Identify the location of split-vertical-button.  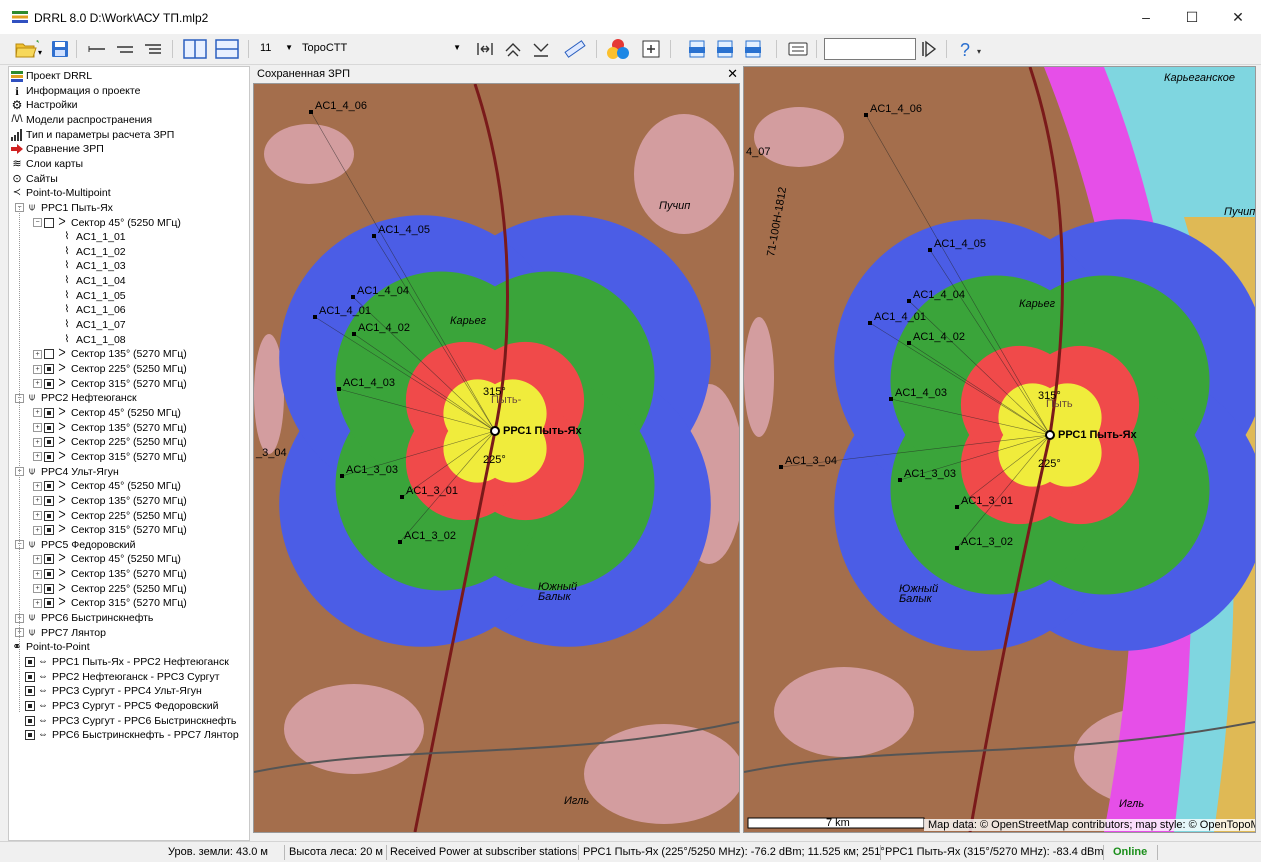
(195, 49).